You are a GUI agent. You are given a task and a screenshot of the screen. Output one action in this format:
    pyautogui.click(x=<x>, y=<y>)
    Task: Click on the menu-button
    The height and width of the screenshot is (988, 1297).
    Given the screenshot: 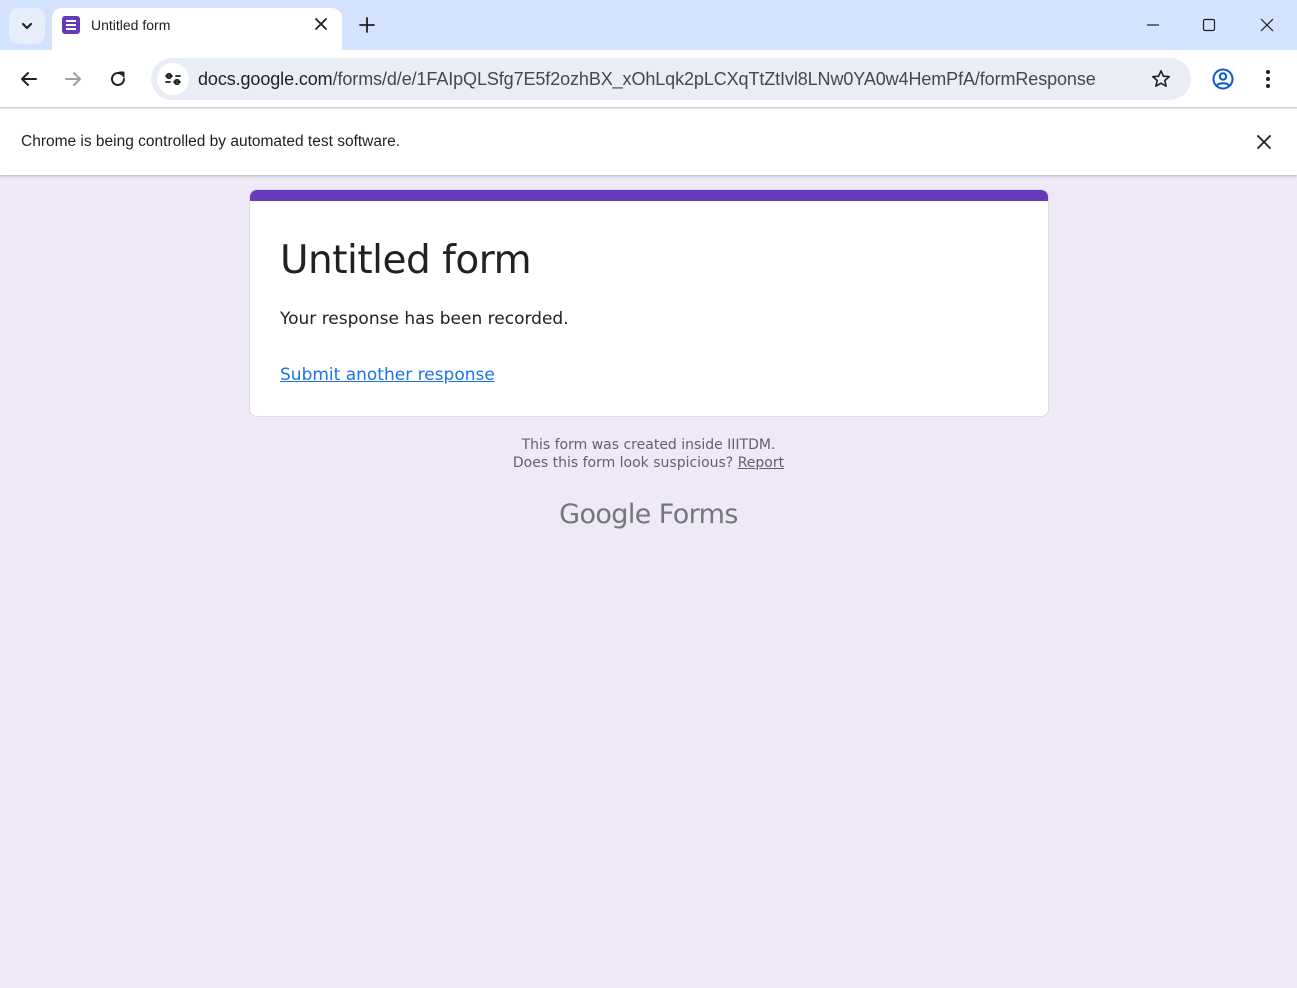 What is the action you would take?
    pyautogui.click(x=1268, y=79)
    